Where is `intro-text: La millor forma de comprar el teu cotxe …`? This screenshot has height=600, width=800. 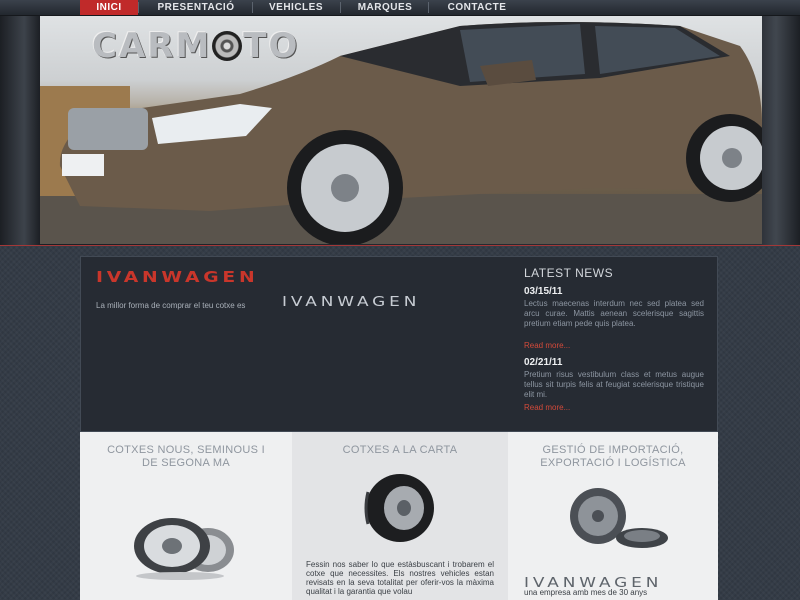
intro-text: La millor forma de comprar el teu cotxe … is located at coordinates (171, 305).